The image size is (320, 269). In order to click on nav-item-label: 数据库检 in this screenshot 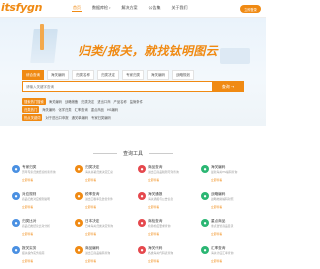, I will do `click(100, 7)`.